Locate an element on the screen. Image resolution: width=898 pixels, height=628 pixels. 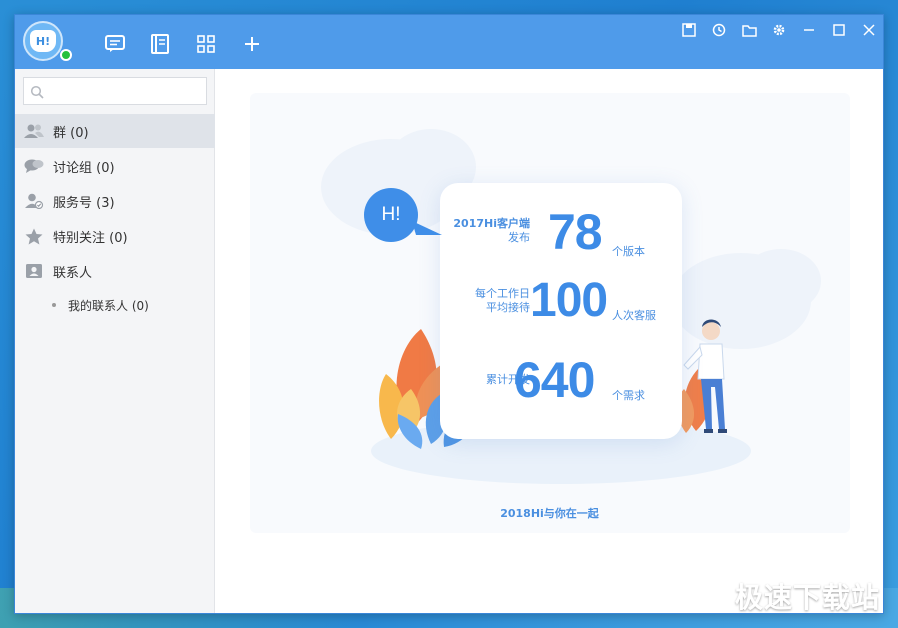
discussion-icon is located at coordinates (34, 166).